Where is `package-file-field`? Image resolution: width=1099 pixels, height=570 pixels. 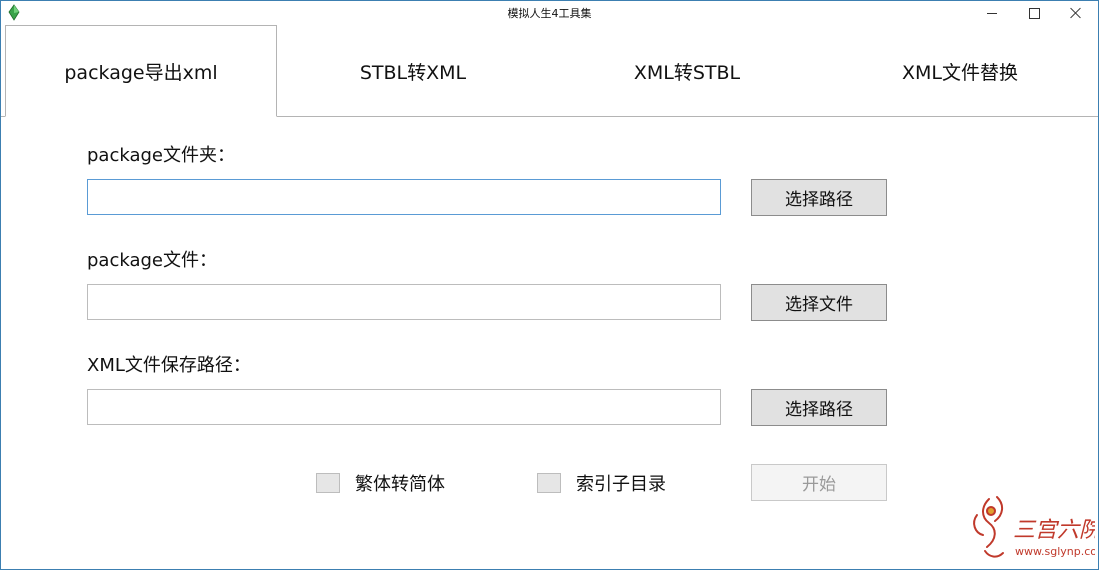
package-file-field is located at coordinates (404, 302).